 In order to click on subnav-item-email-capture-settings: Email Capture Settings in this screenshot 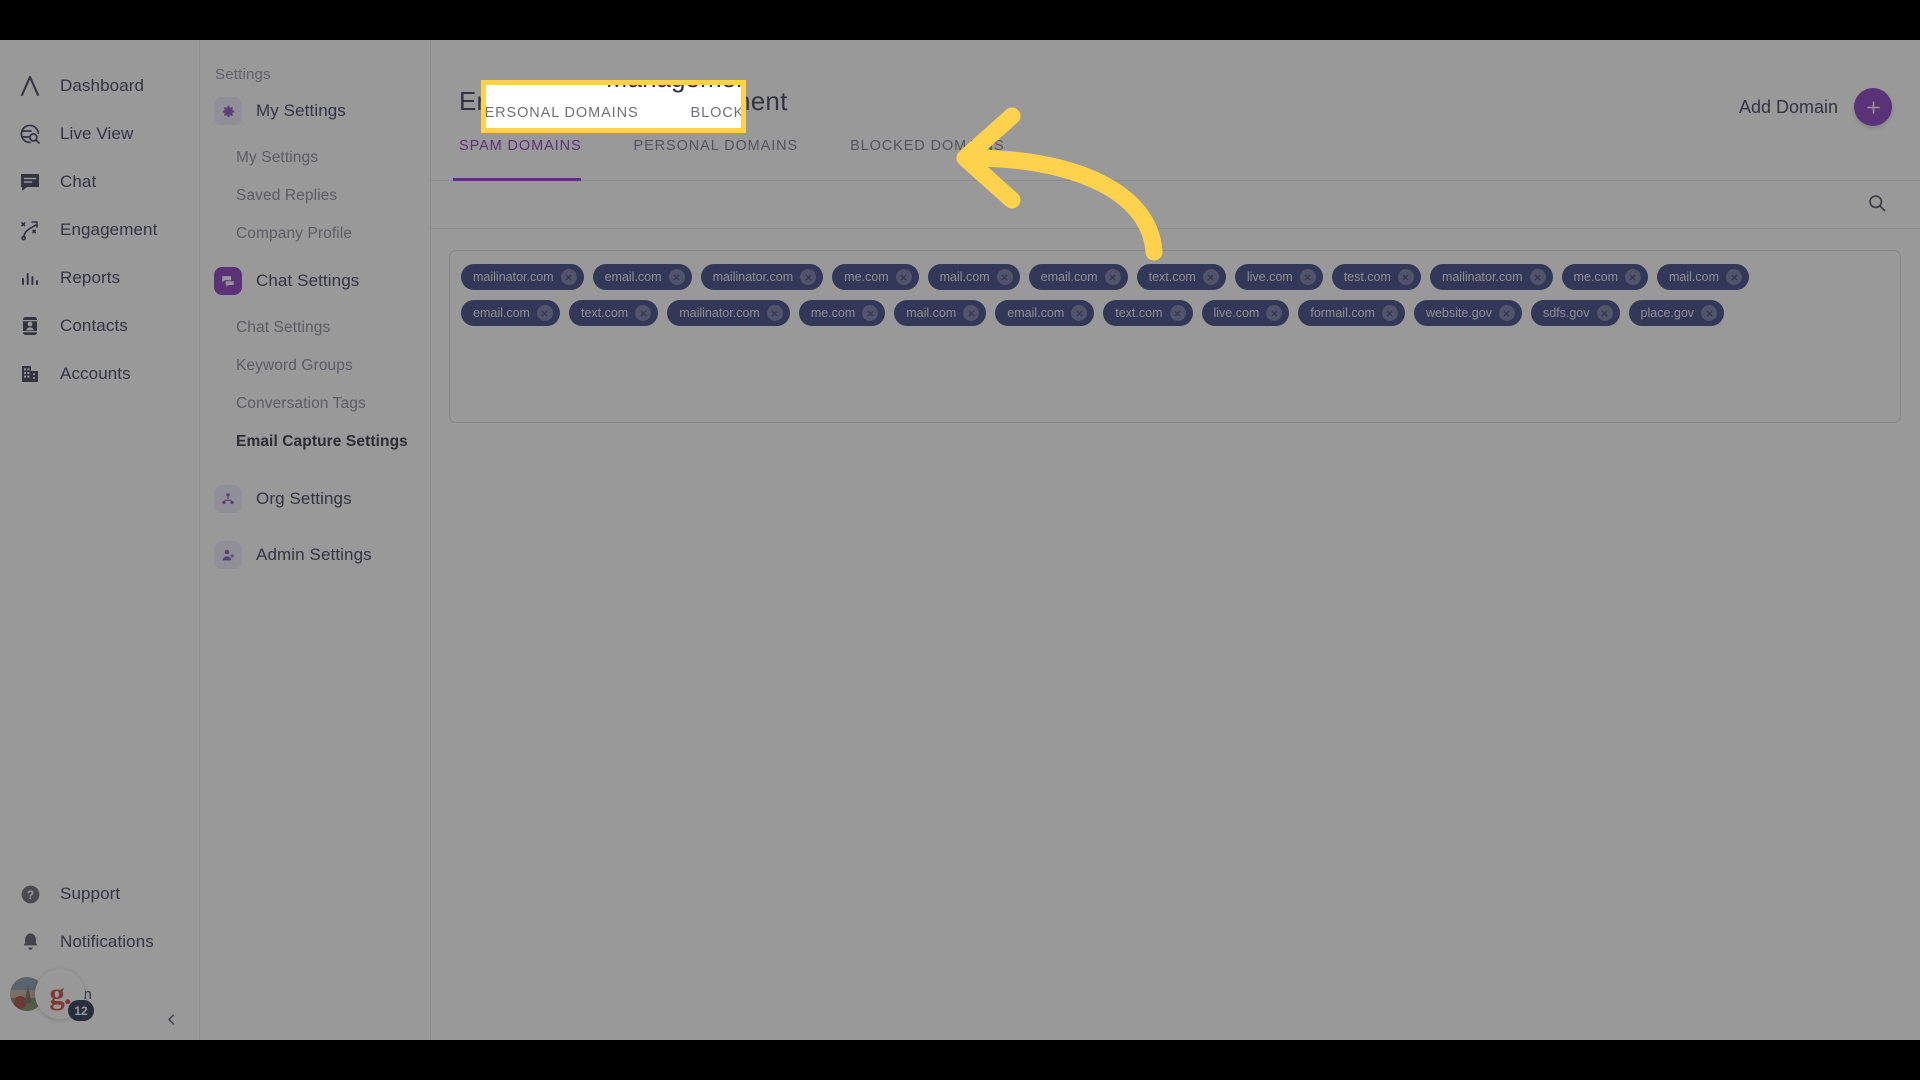, I will do `click(315, 442)`.